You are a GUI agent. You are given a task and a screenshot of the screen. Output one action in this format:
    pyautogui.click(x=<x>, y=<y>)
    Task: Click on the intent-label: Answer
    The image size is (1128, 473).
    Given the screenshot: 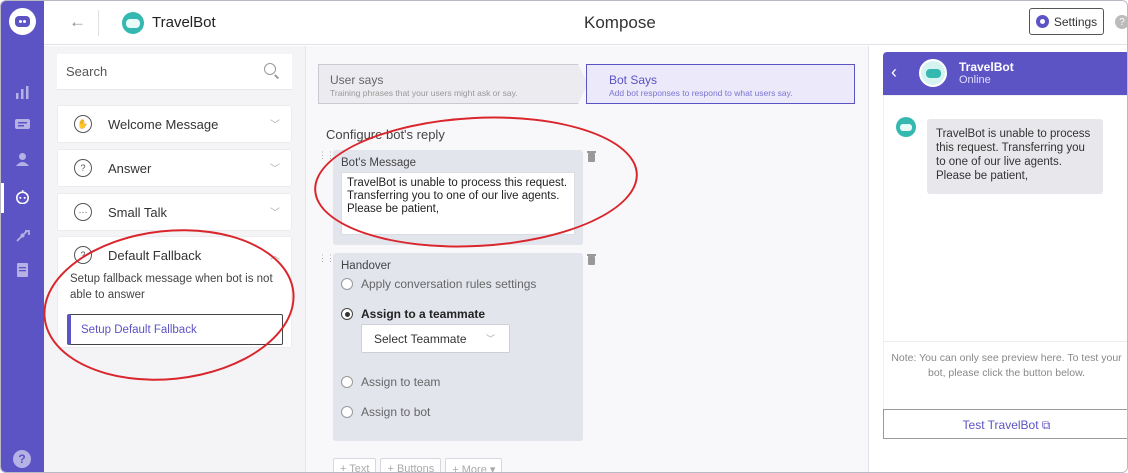 What is the action you would take?
    pyautogui.click(x=130, y=168)
    